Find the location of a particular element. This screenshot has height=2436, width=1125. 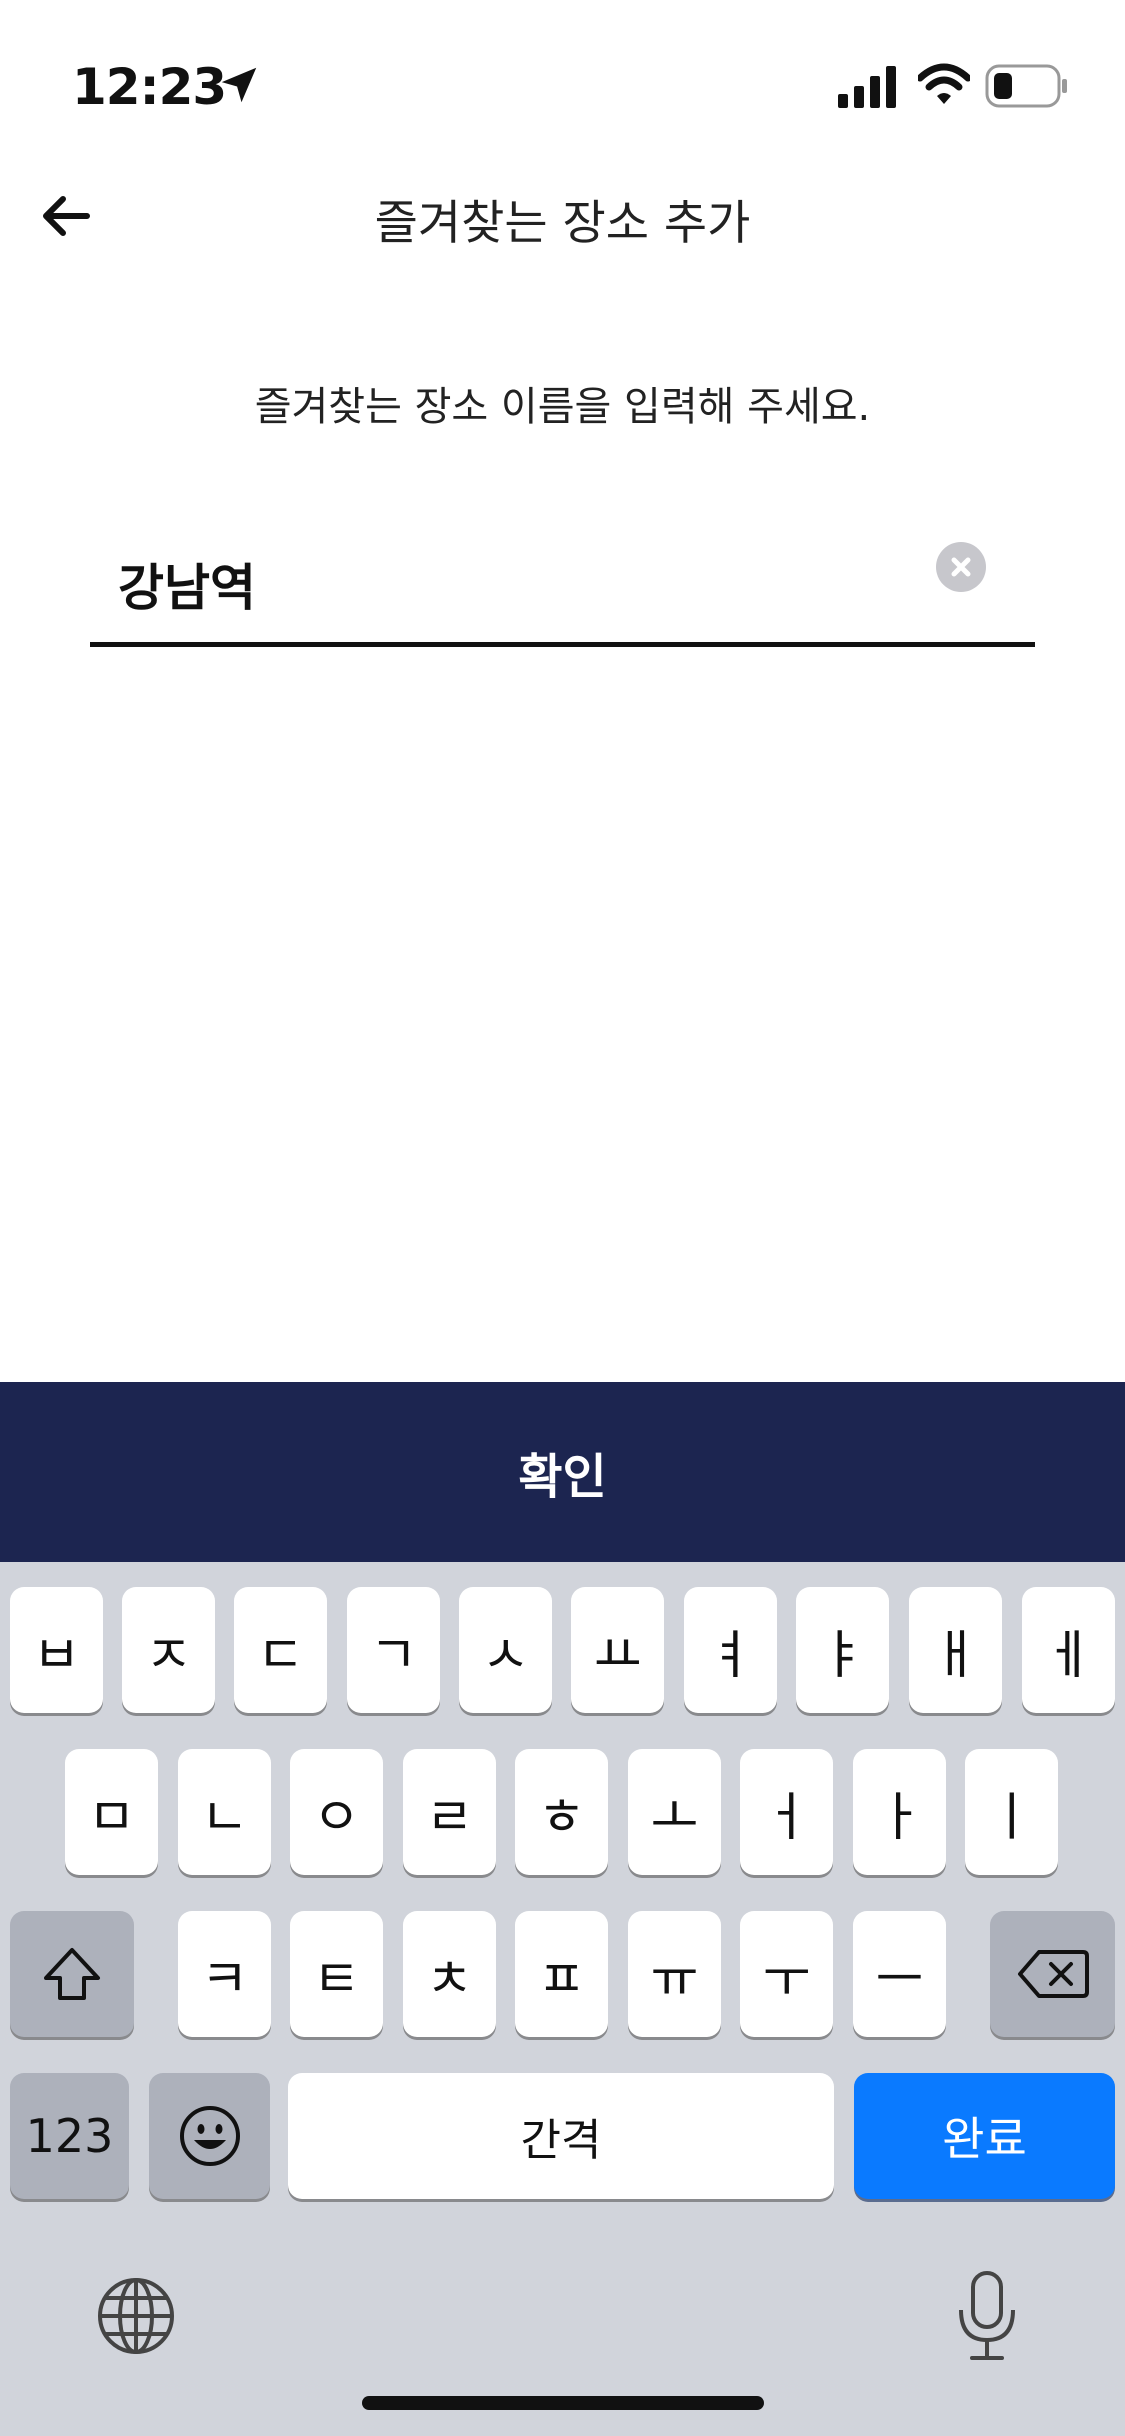

battery-icon is located at coordinates (1026, 86).